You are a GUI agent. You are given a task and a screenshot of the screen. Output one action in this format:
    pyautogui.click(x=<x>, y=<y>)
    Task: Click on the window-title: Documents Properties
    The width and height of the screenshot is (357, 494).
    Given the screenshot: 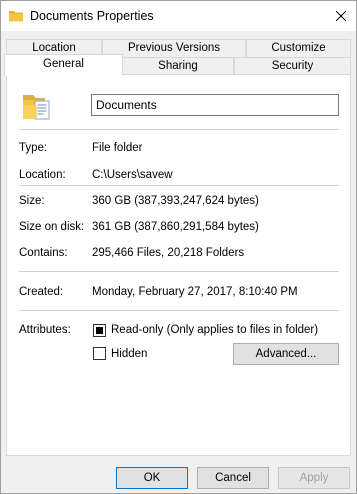 What is the action you would take?
    pyautogui.click(x=92, y=16)
    